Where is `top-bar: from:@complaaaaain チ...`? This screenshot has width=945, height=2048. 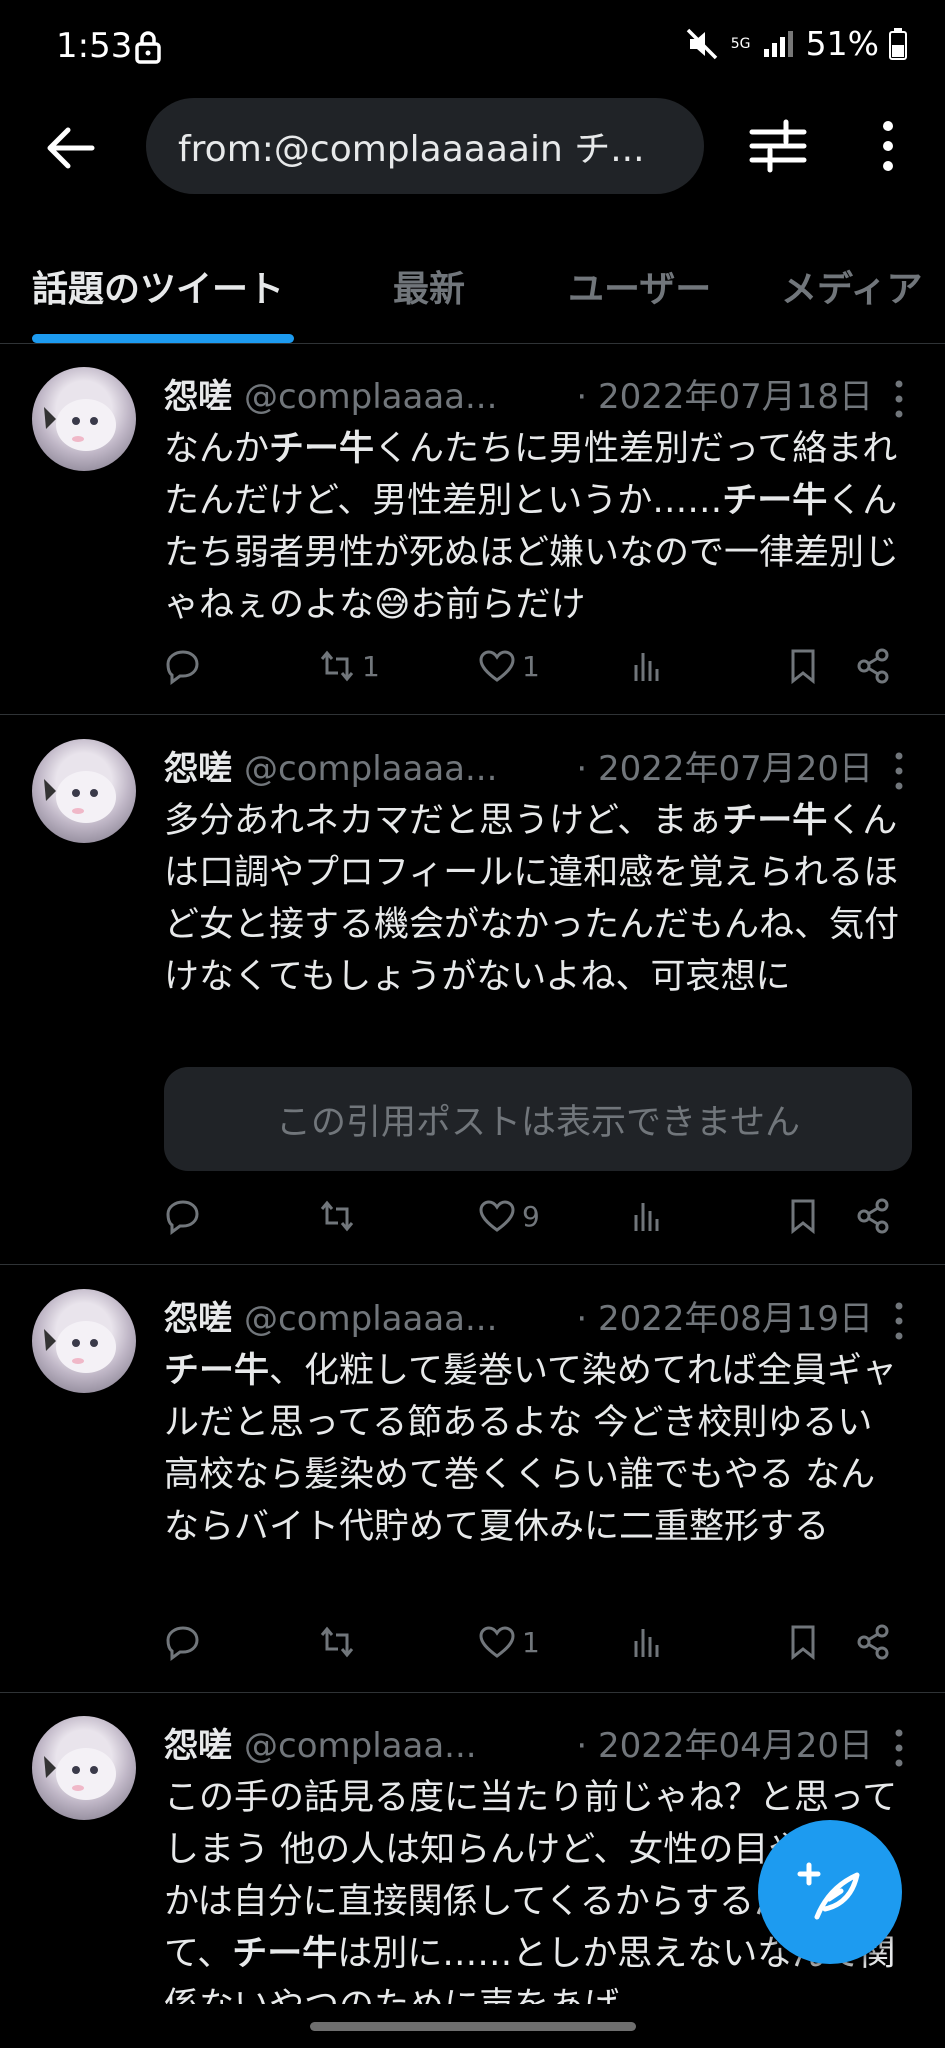
top-bar: from:@complaaaaain チ... is located at coordinates (472, 146).